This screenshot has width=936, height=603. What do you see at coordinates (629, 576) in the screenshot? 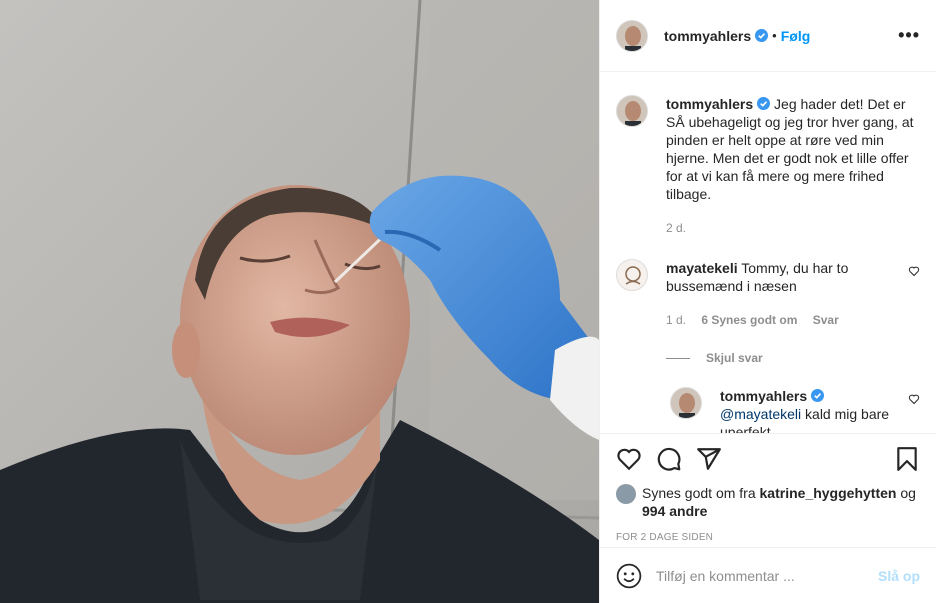
I see `emoji-icon` at bounding box center [629, 576].